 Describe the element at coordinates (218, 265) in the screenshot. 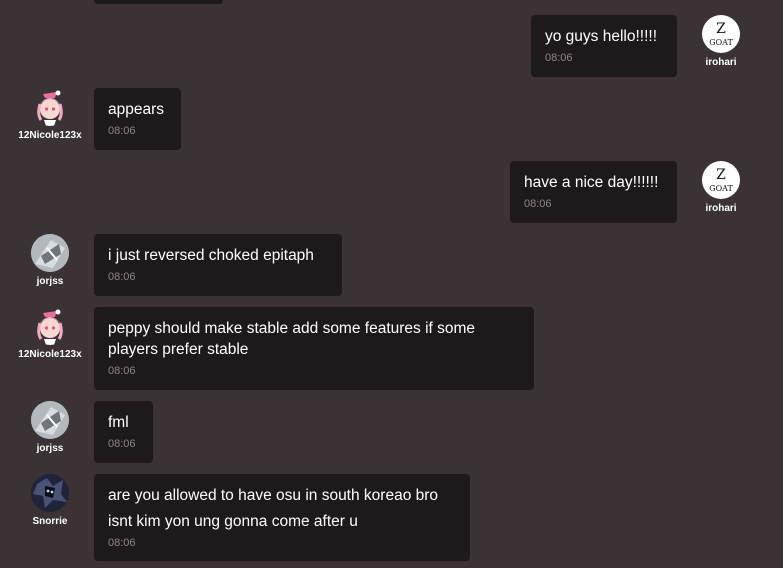

I see `message-bubble: i just reversed choked epitaph 08:06` at that location.